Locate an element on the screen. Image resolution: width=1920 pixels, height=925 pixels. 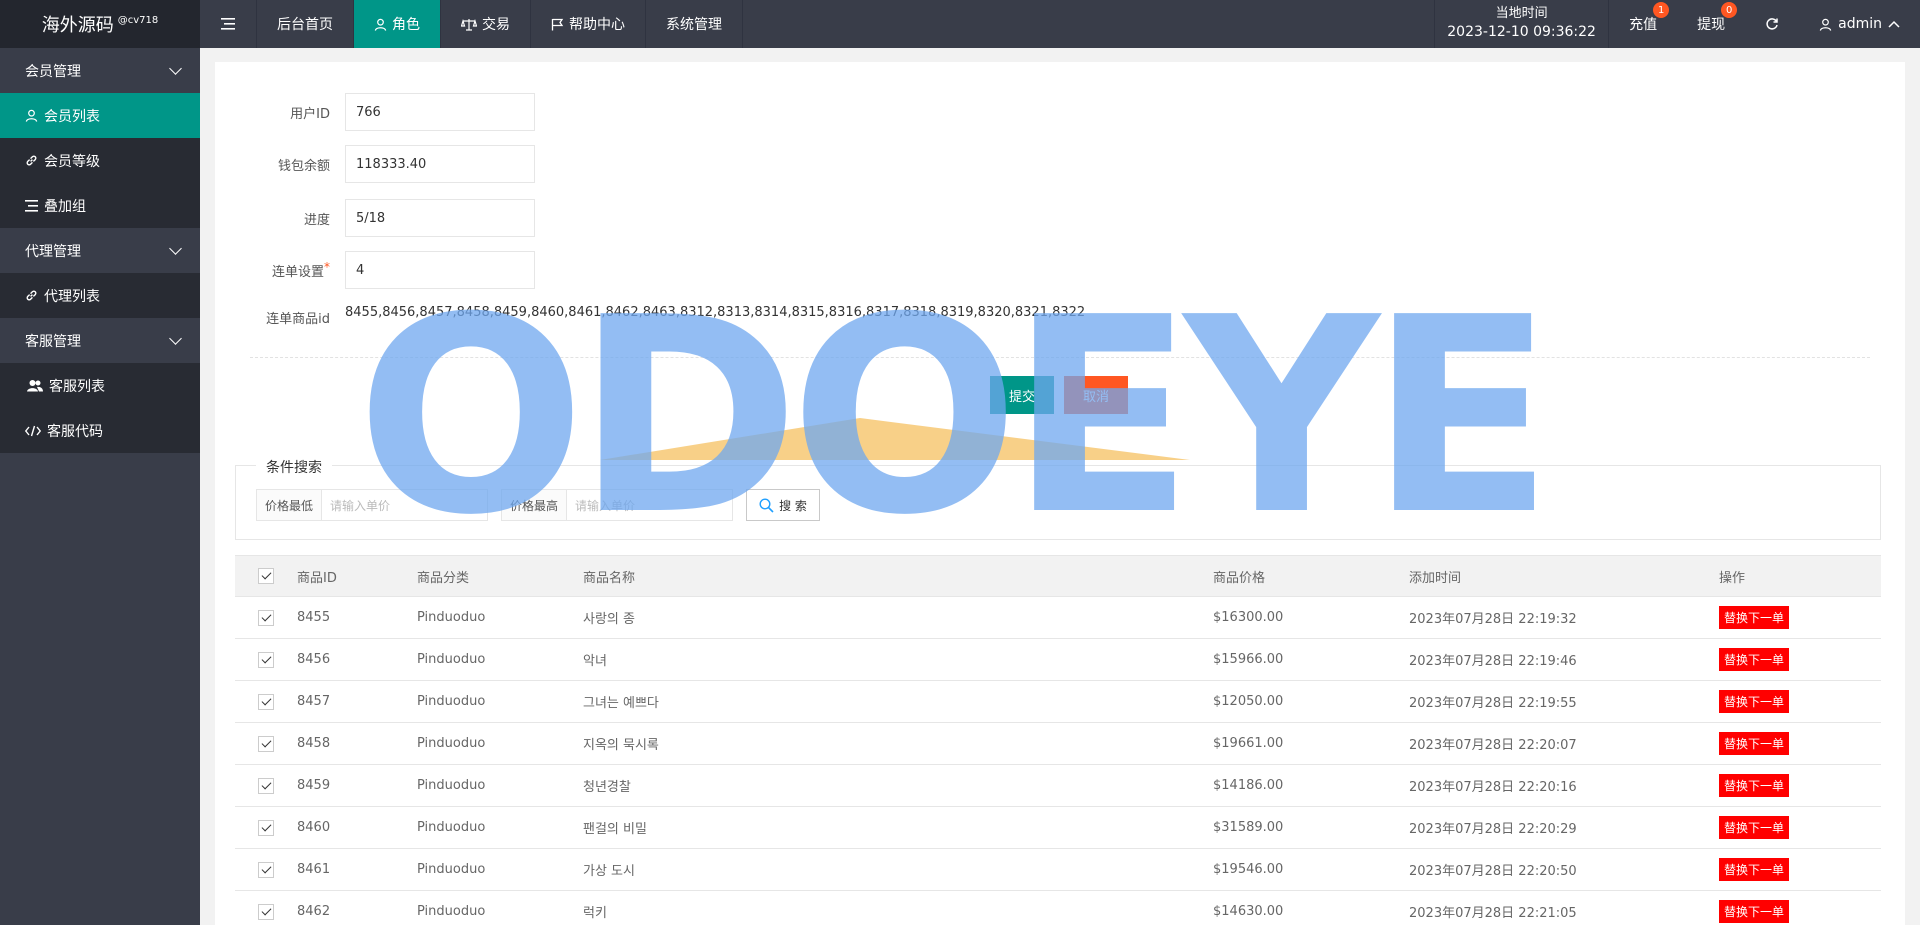
cell-price: $12050.00 is located at coordinates (1248, 701).